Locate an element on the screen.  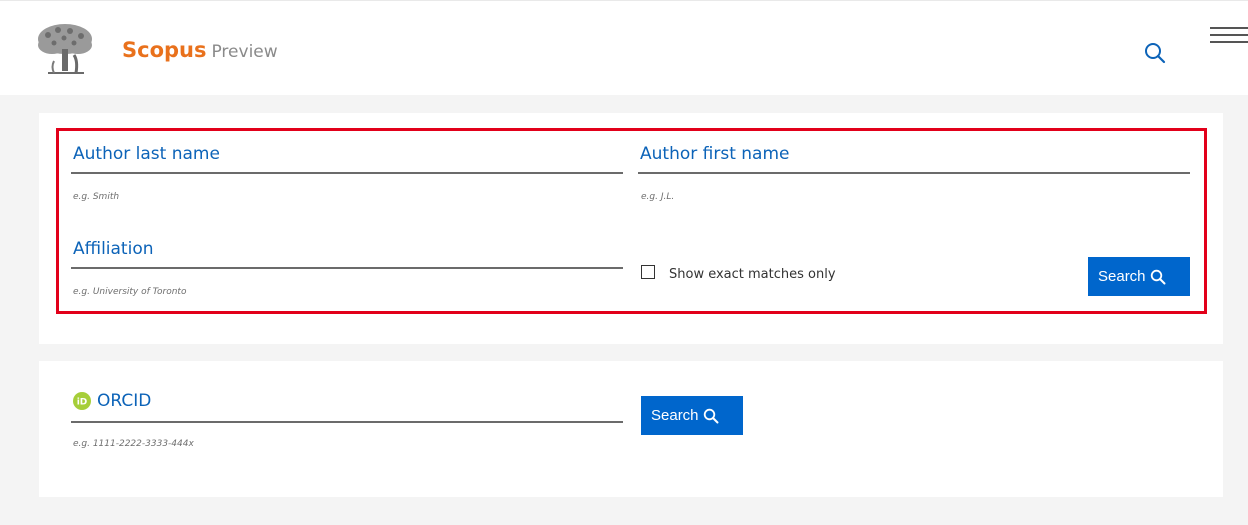
brand-name: Scopus is located at coordinates (164, 50).